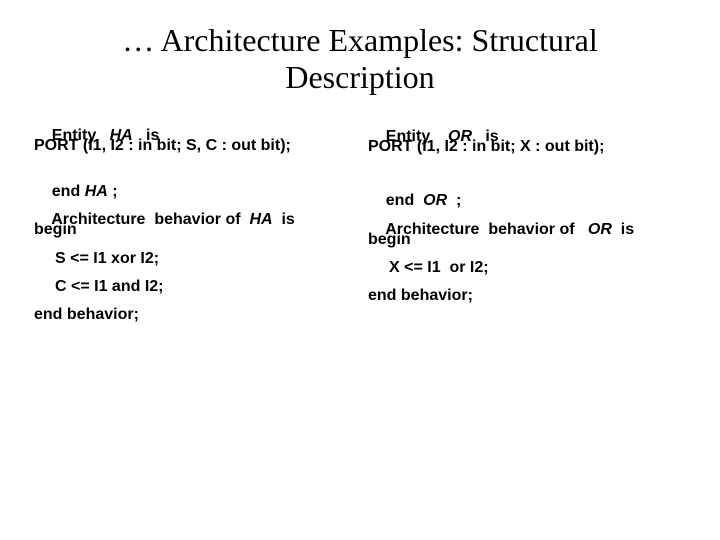 This screenshot has width=720, height=540. I want to click on title-line-1: … Architecture Examples: Structural, so click(360, 40).